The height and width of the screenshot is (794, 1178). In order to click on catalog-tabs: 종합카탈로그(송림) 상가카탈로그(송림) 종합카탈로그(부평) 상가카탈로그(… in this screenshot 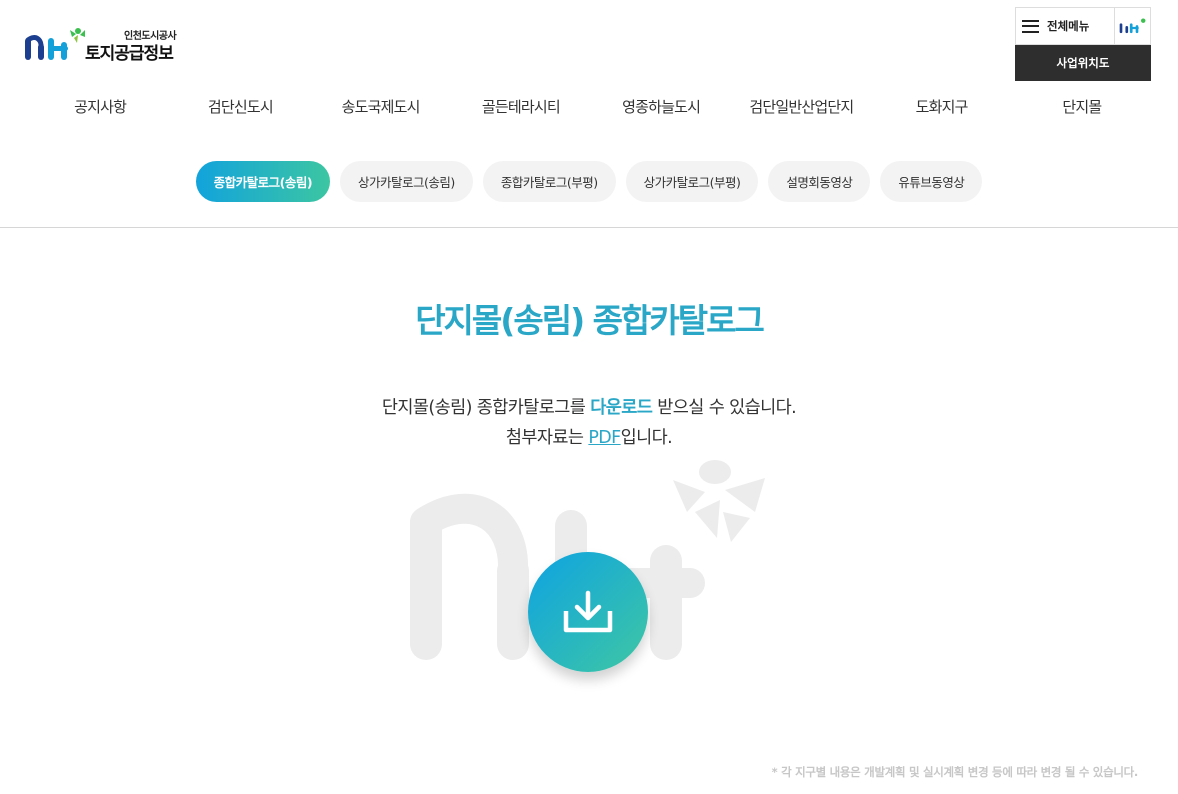, I will do `click(589, 181)`.